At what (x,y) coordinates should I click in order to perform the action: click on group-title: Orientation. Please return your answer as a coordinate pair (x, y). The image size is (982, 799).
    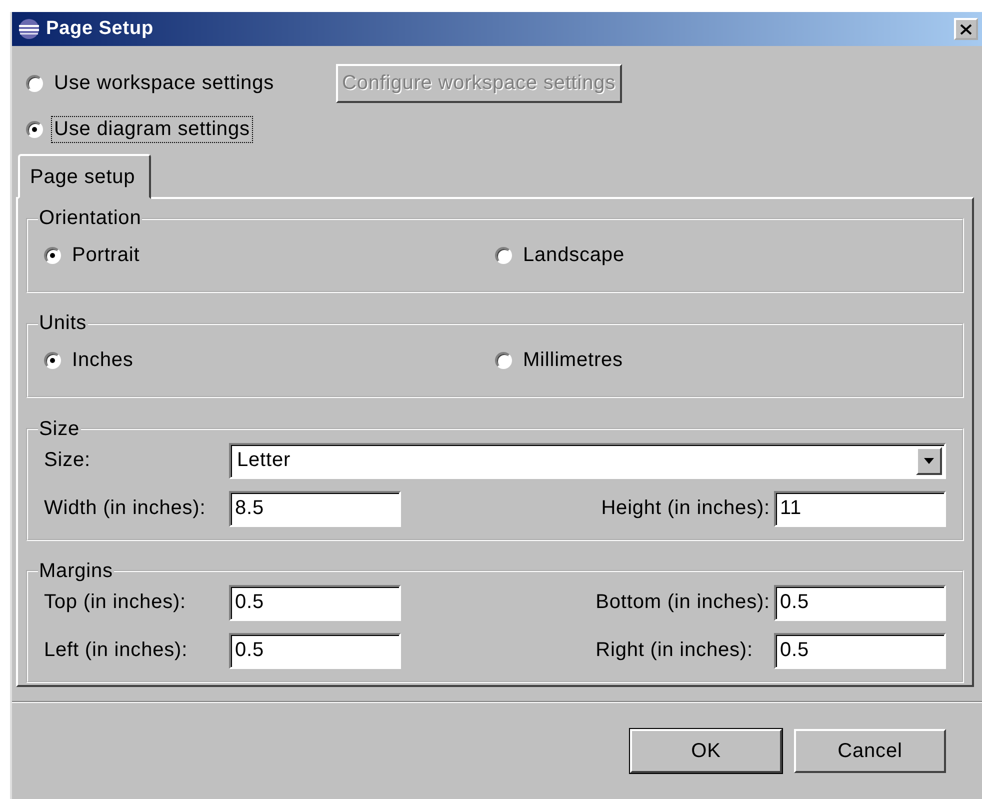
    Looking at the image, I should click on (90, 218).